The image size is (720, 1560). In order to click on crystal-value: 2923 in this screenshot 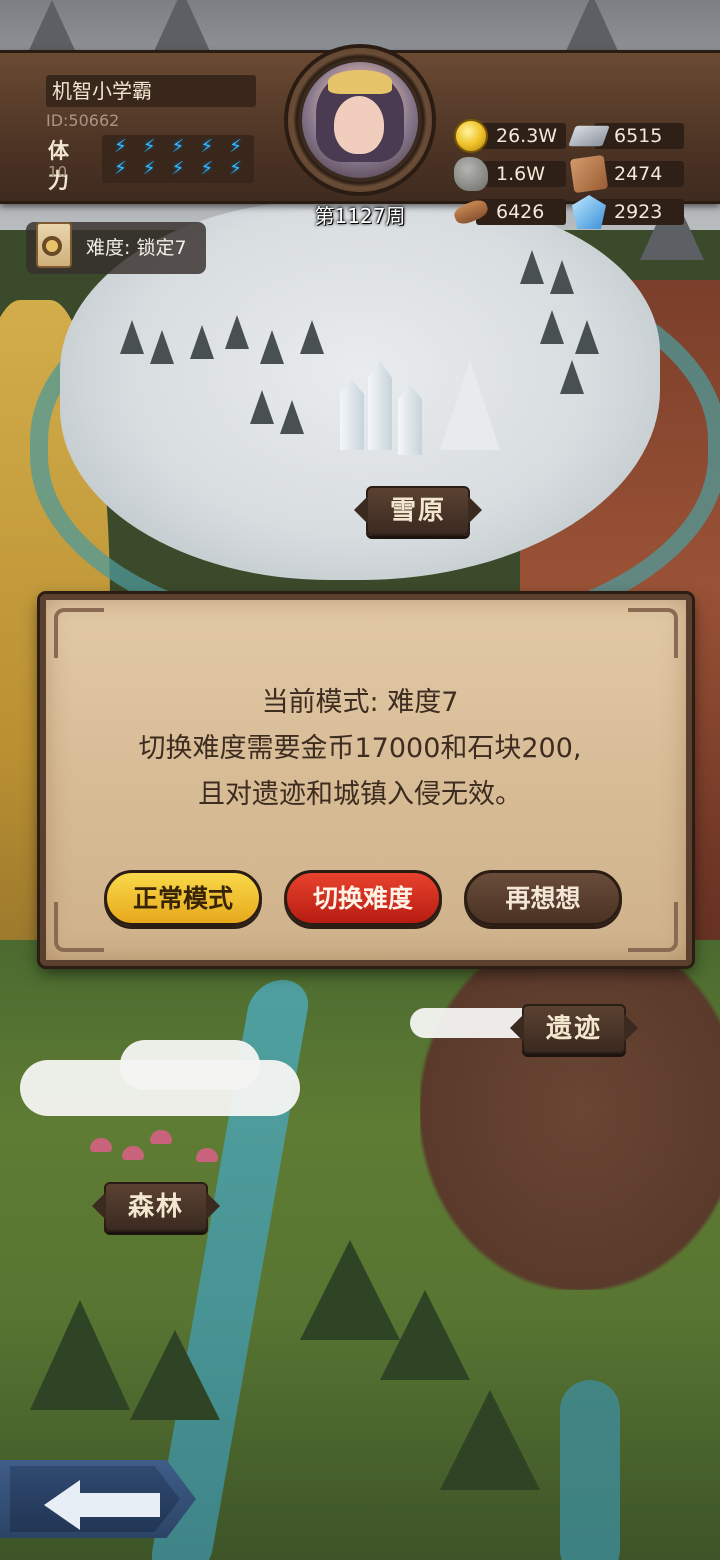, I will do `click(639, 212)`.